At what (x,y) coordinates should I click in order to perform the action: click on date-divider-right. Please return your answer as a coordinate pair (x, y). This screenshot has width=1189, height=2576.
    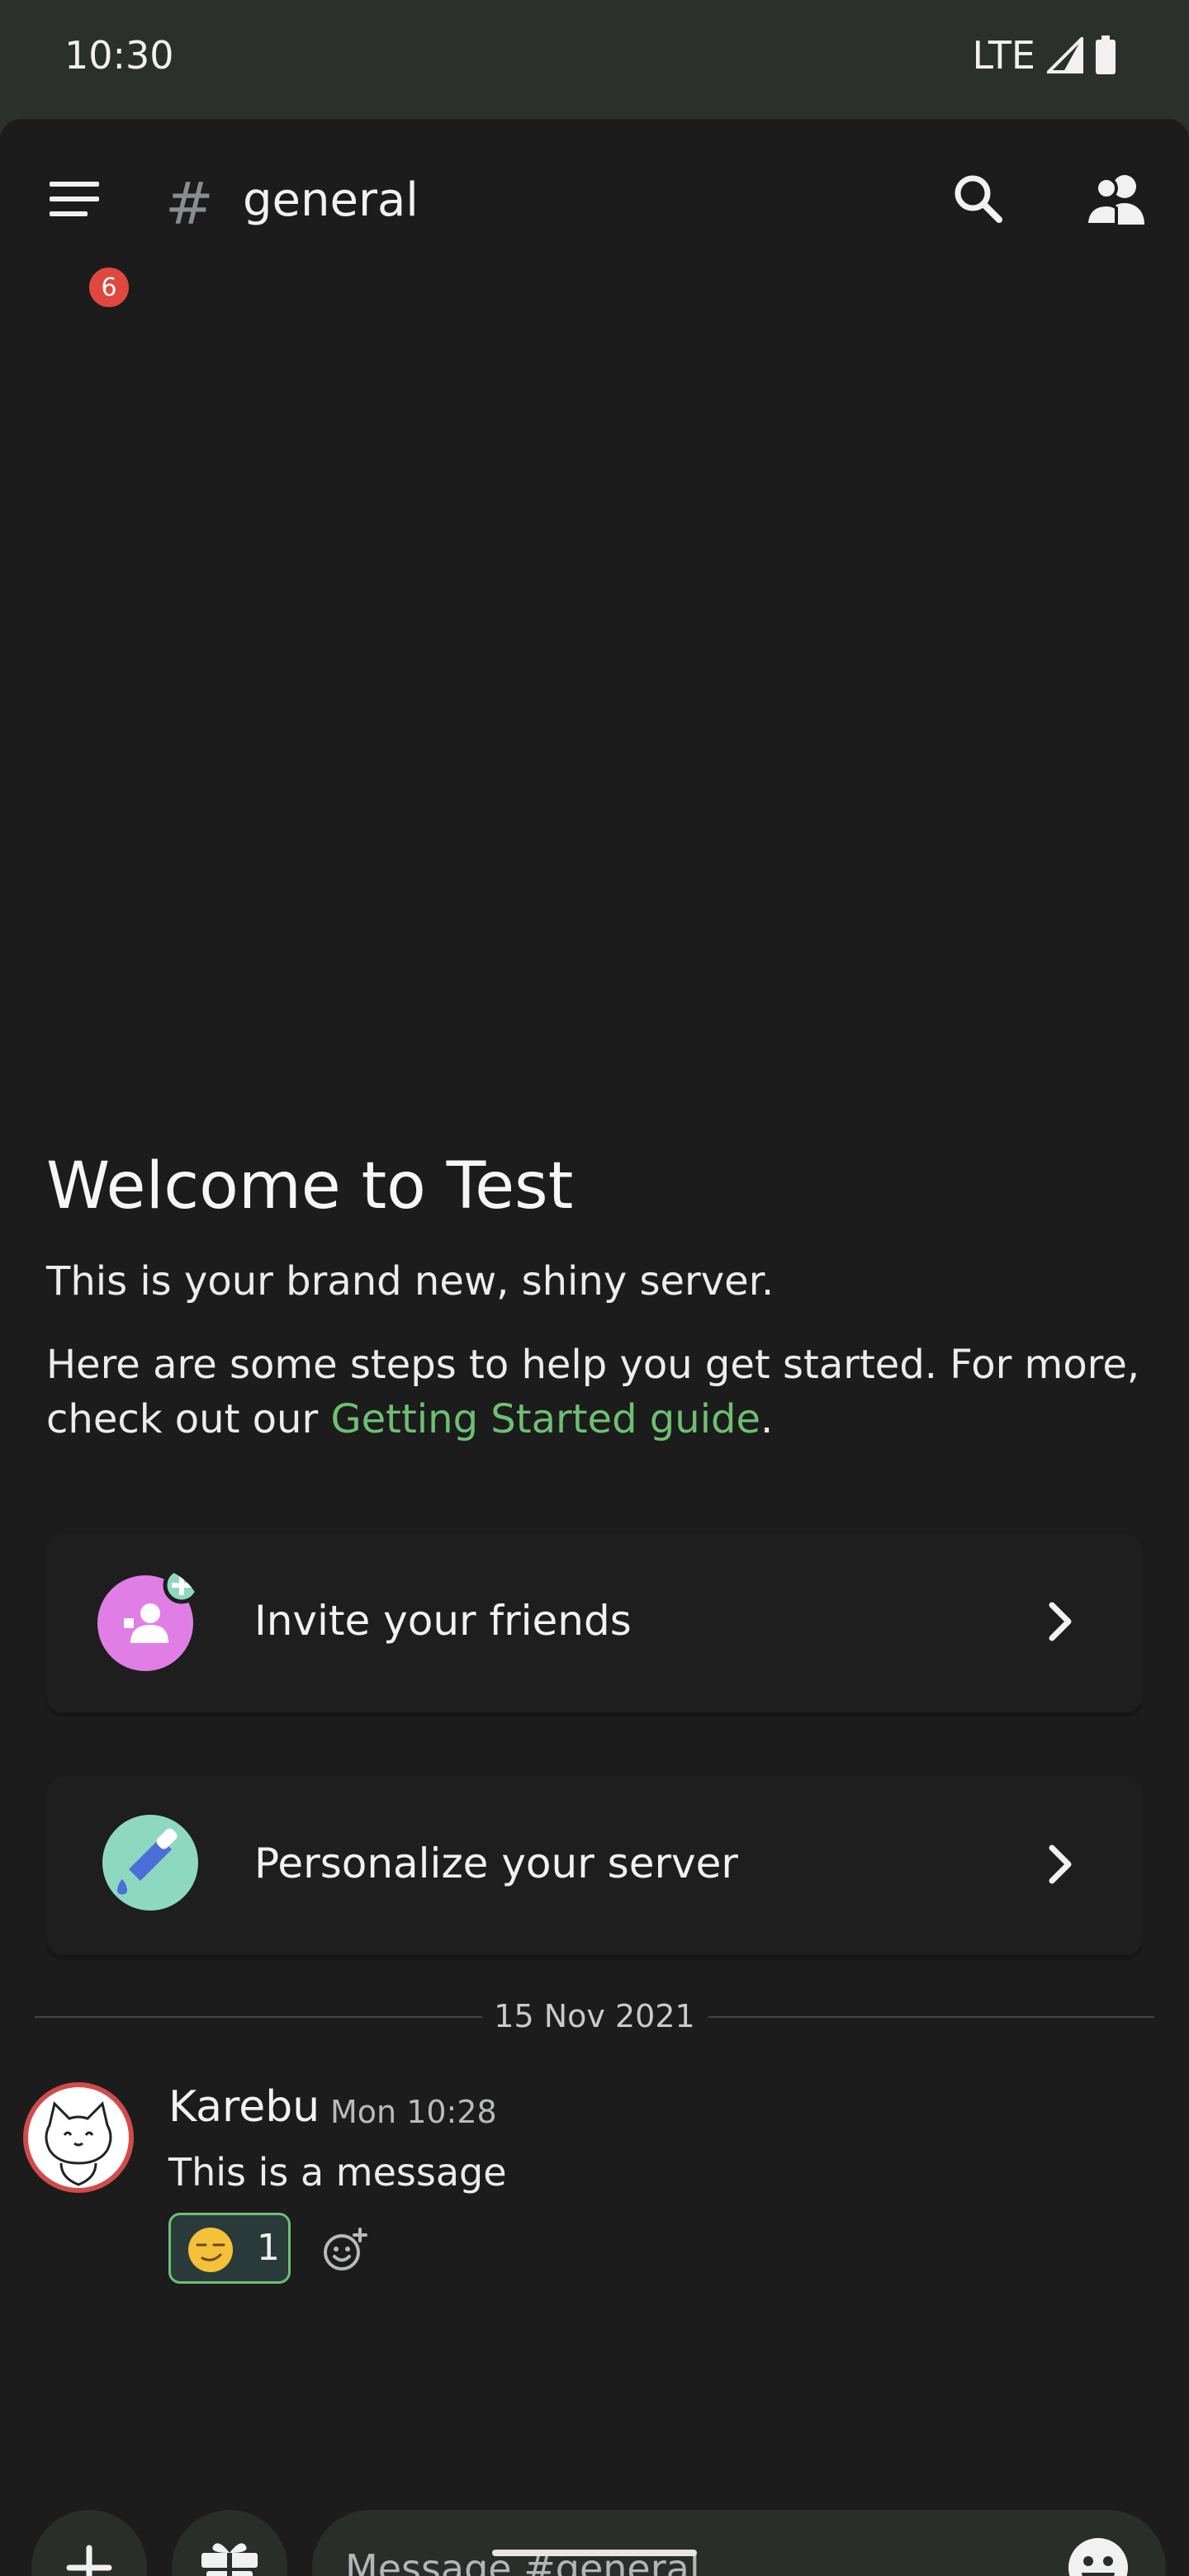
    Looking at the image, I should click on (931, 2017).